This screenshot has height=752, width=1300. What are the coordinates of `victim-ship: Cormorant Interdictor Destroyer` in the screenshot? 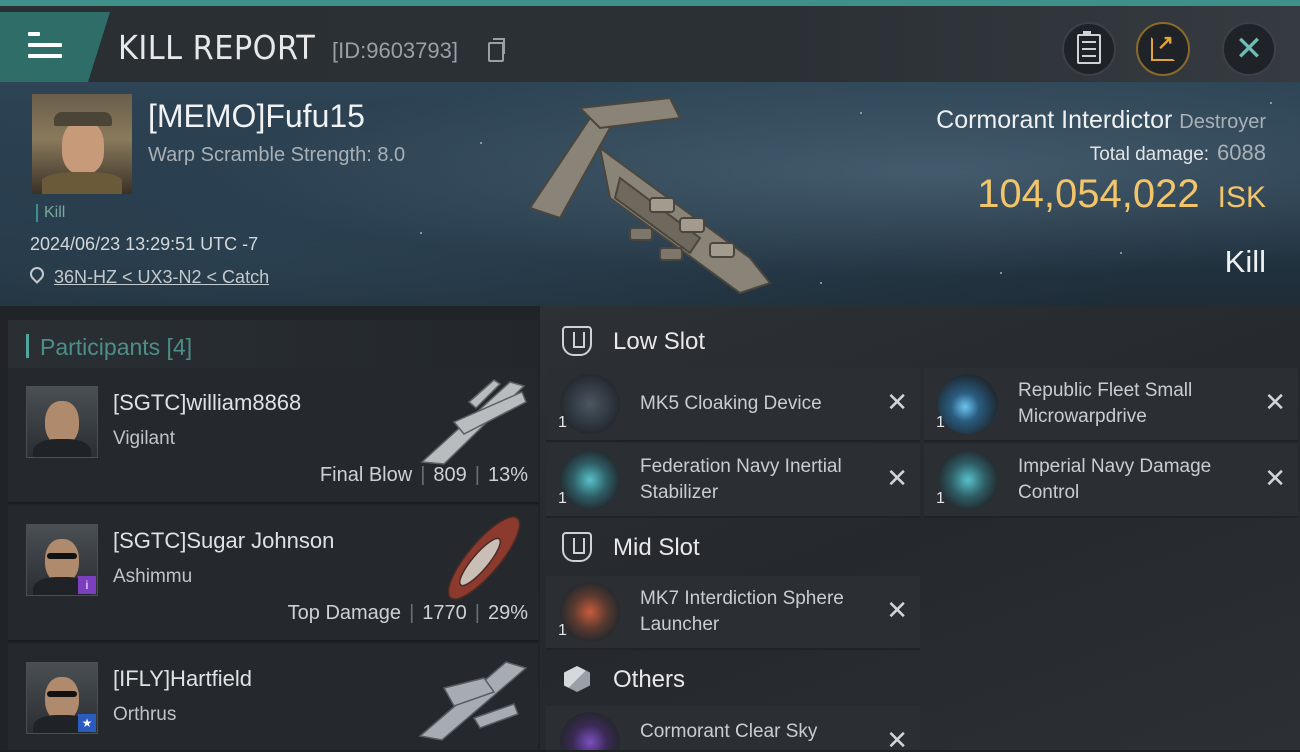 It's located at (1101, 120).